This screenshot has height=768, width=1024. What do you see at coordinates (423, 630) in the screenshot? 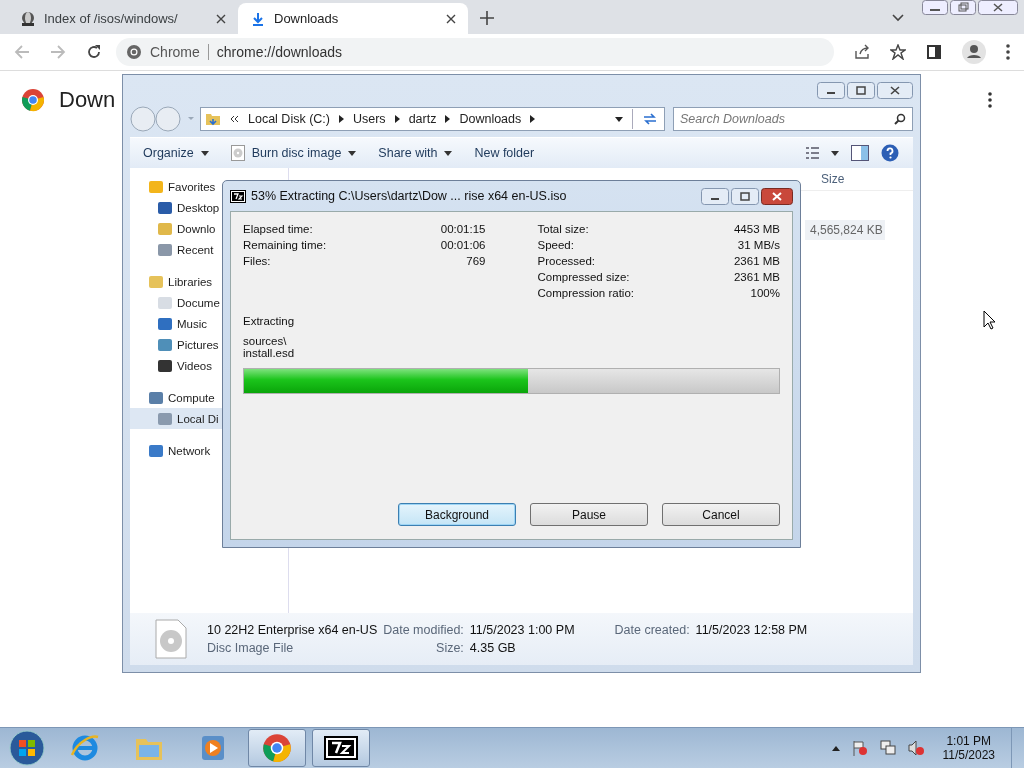
I see `detail-label: Date modified:` at bounding box center [423, 630].